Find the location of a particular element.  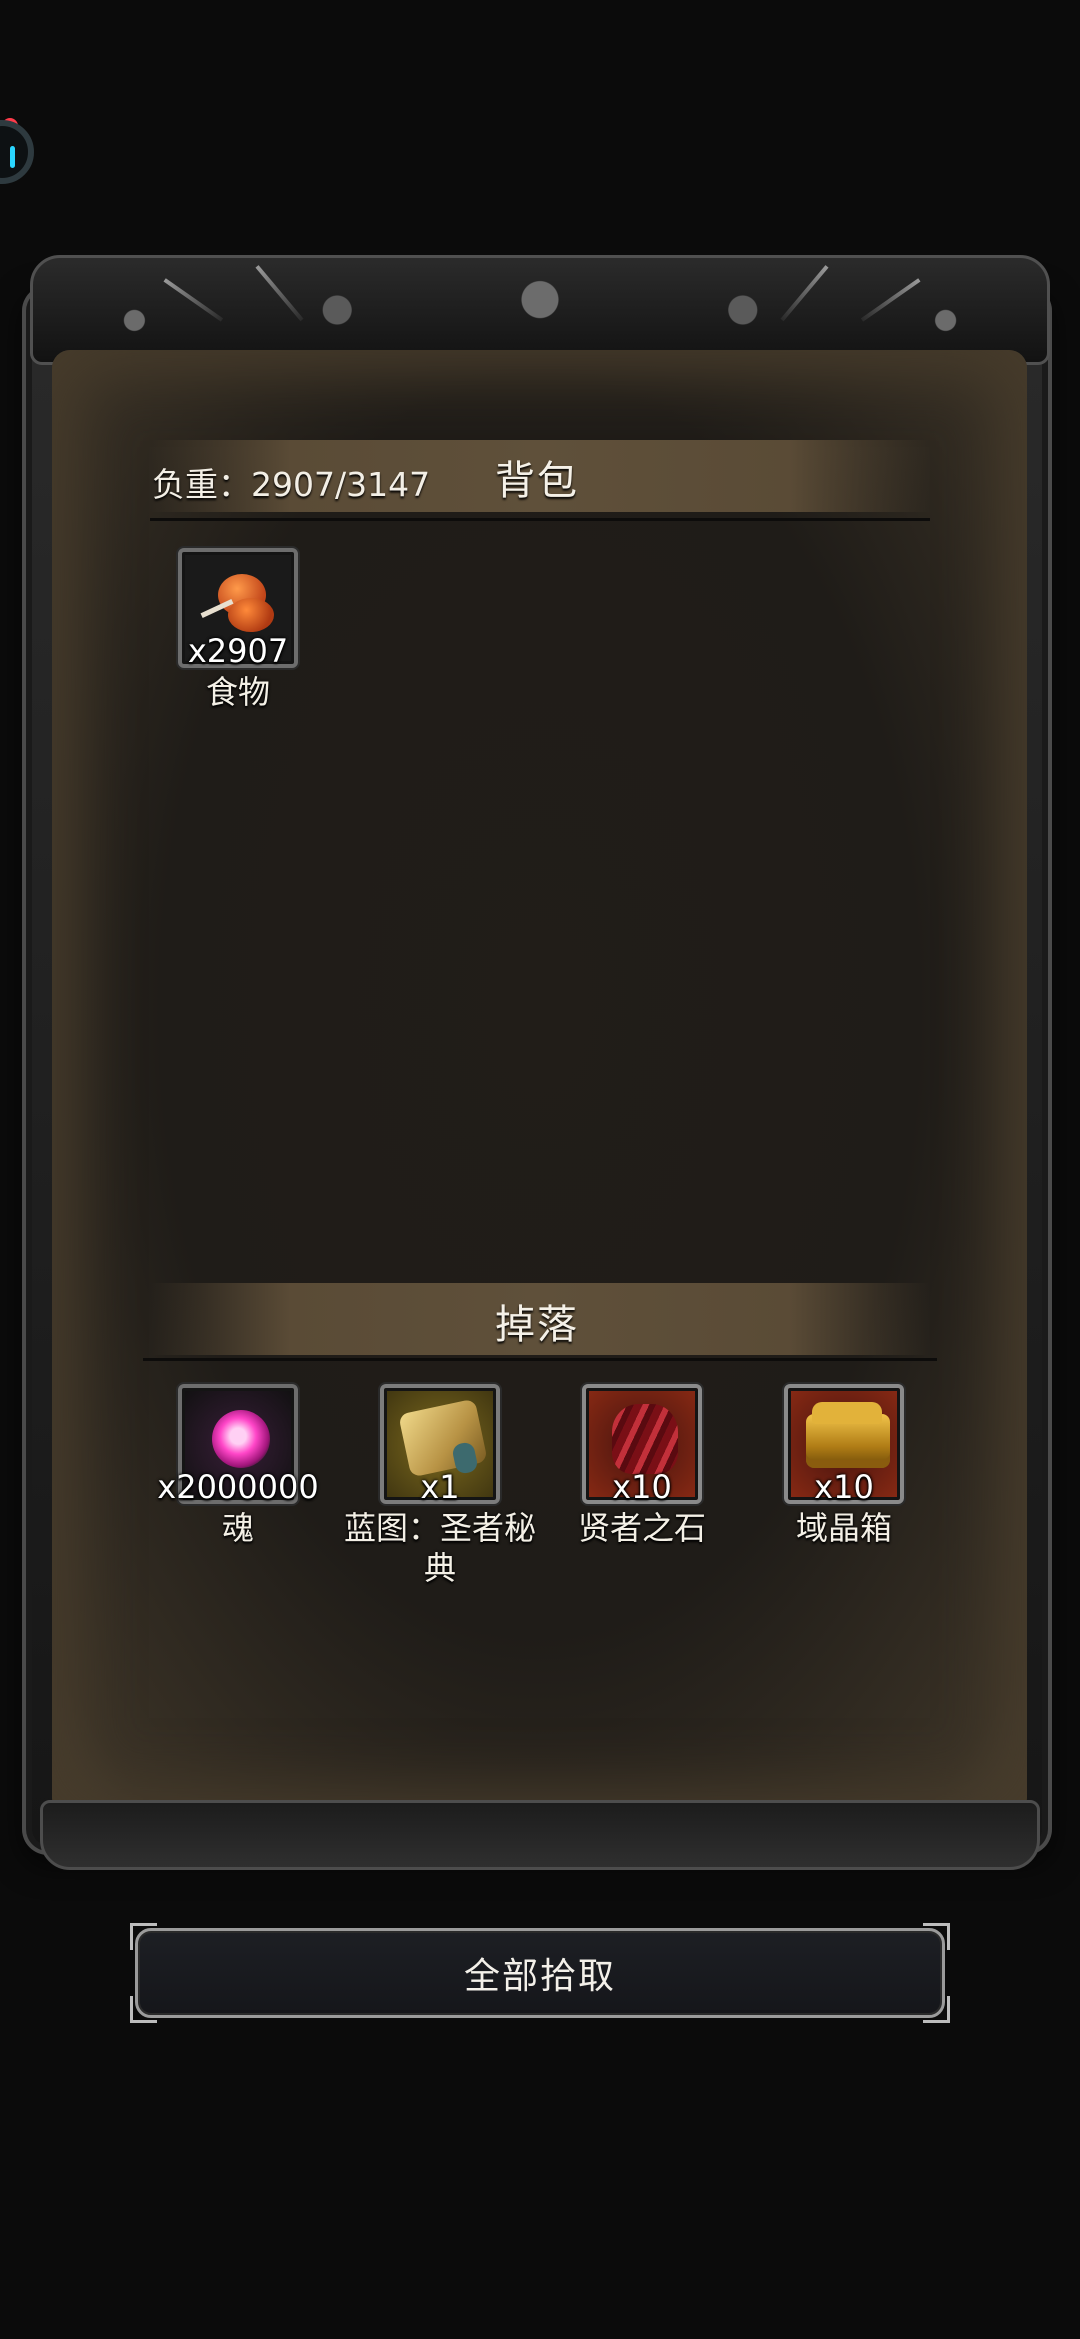

item-name: 蓝图：圣者秘典 is located at coordinates (439, 1548).